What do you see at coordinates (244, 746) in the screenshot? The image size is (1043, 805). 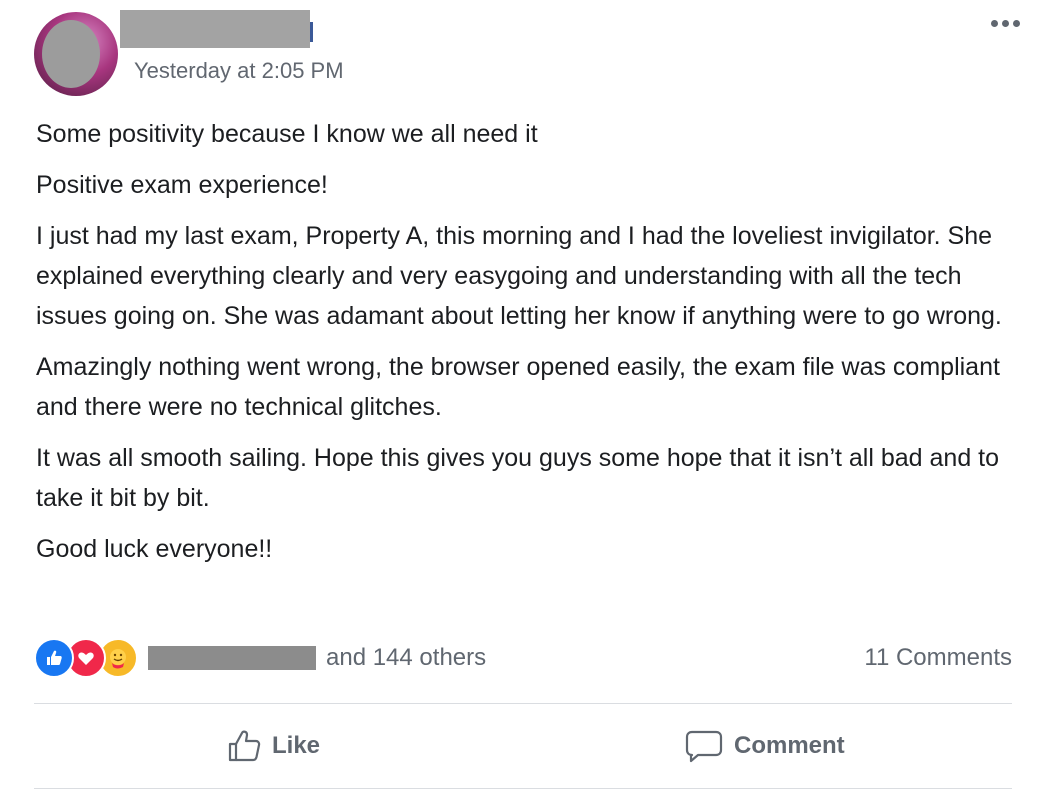 I see `thumbs-up-icon` at bounding box center [244, 746].